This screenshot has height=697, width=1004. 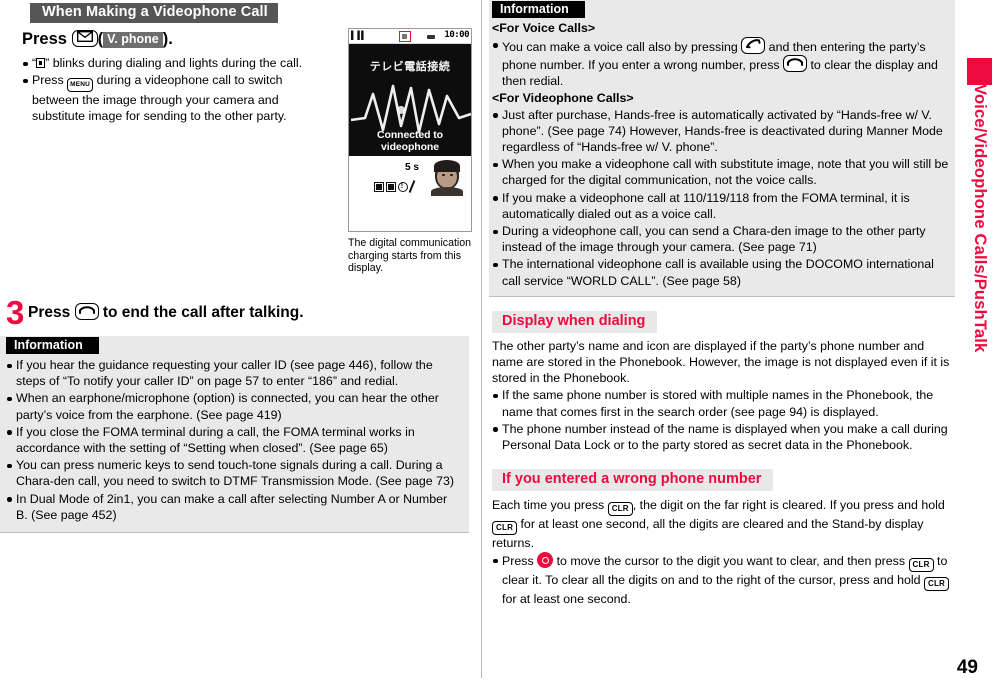 What do you see at coordinates (575, 321) in the screenshot?
I see `section-title-display-dialing: Display when dialing` at bounding box center [575, 321].